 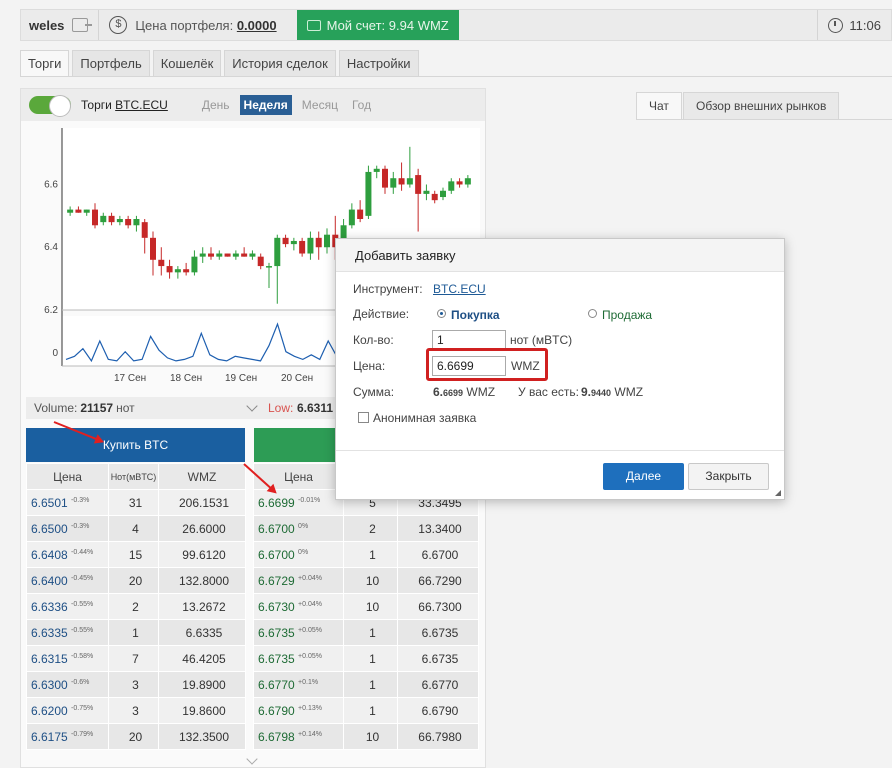 I want to click on portfolio-label: Цена портфеля:, so click(x=184, y=25).